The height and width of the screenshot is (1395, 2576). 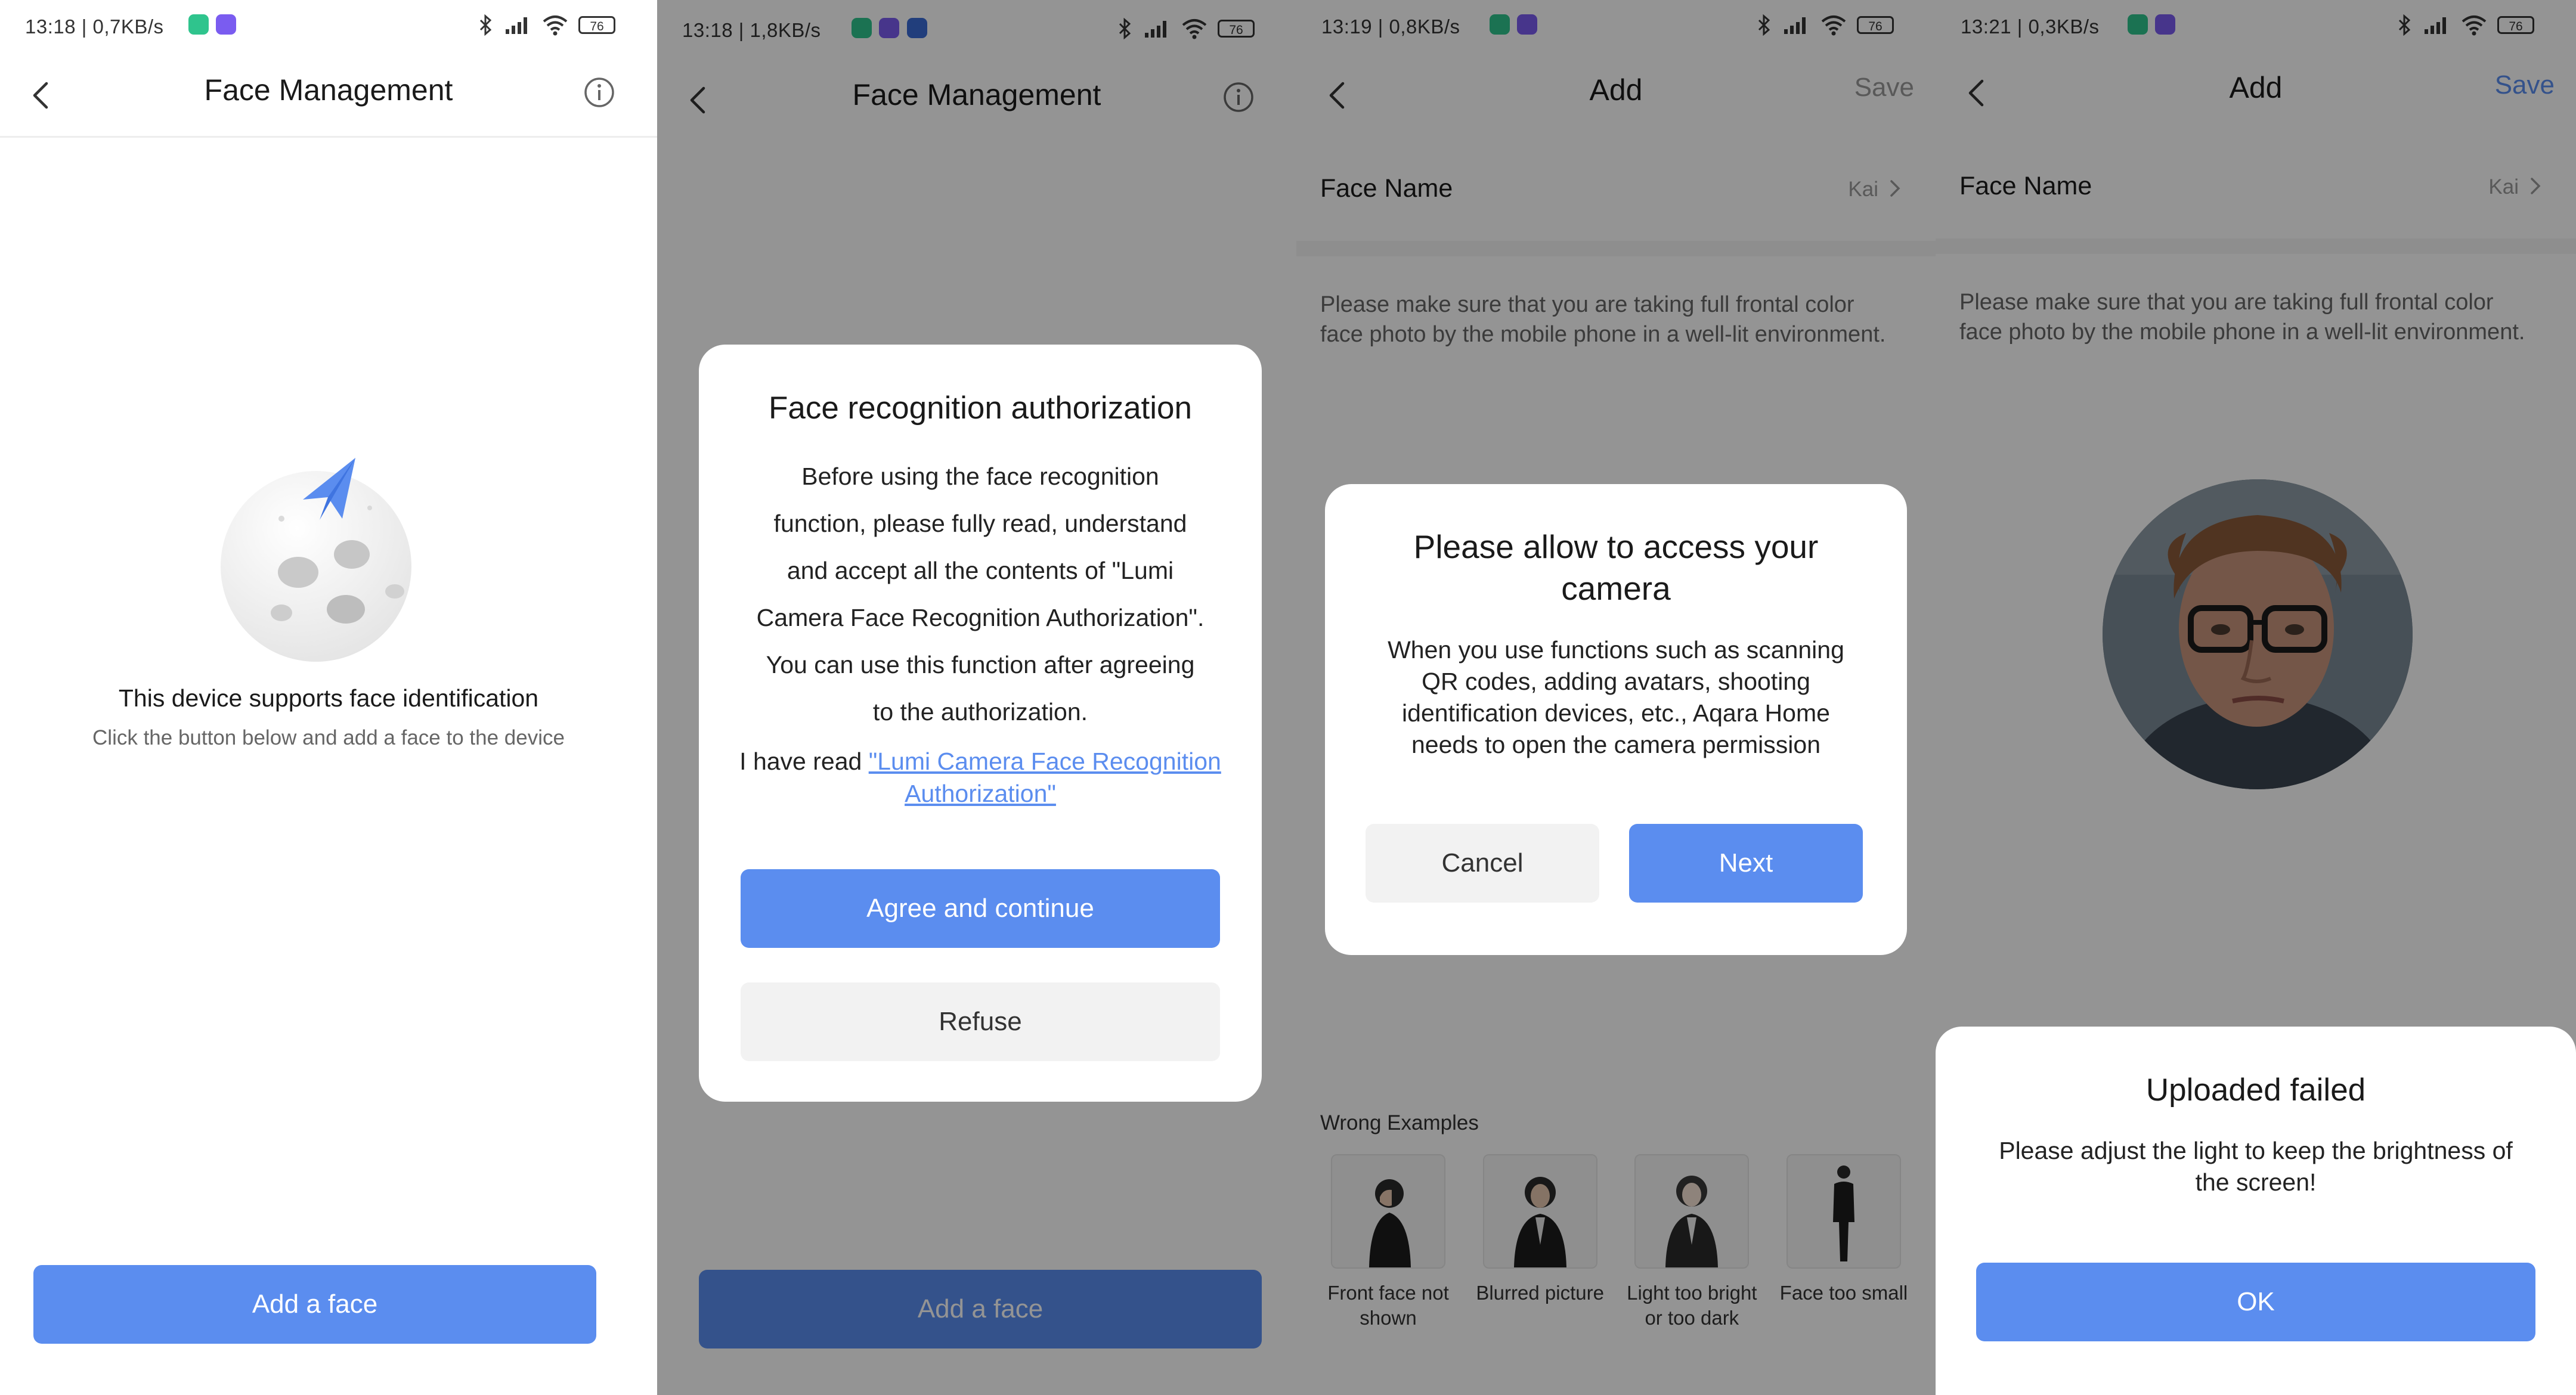 I want to click on empty-state-title: This device supports face identification, so click(x=328, y=698).